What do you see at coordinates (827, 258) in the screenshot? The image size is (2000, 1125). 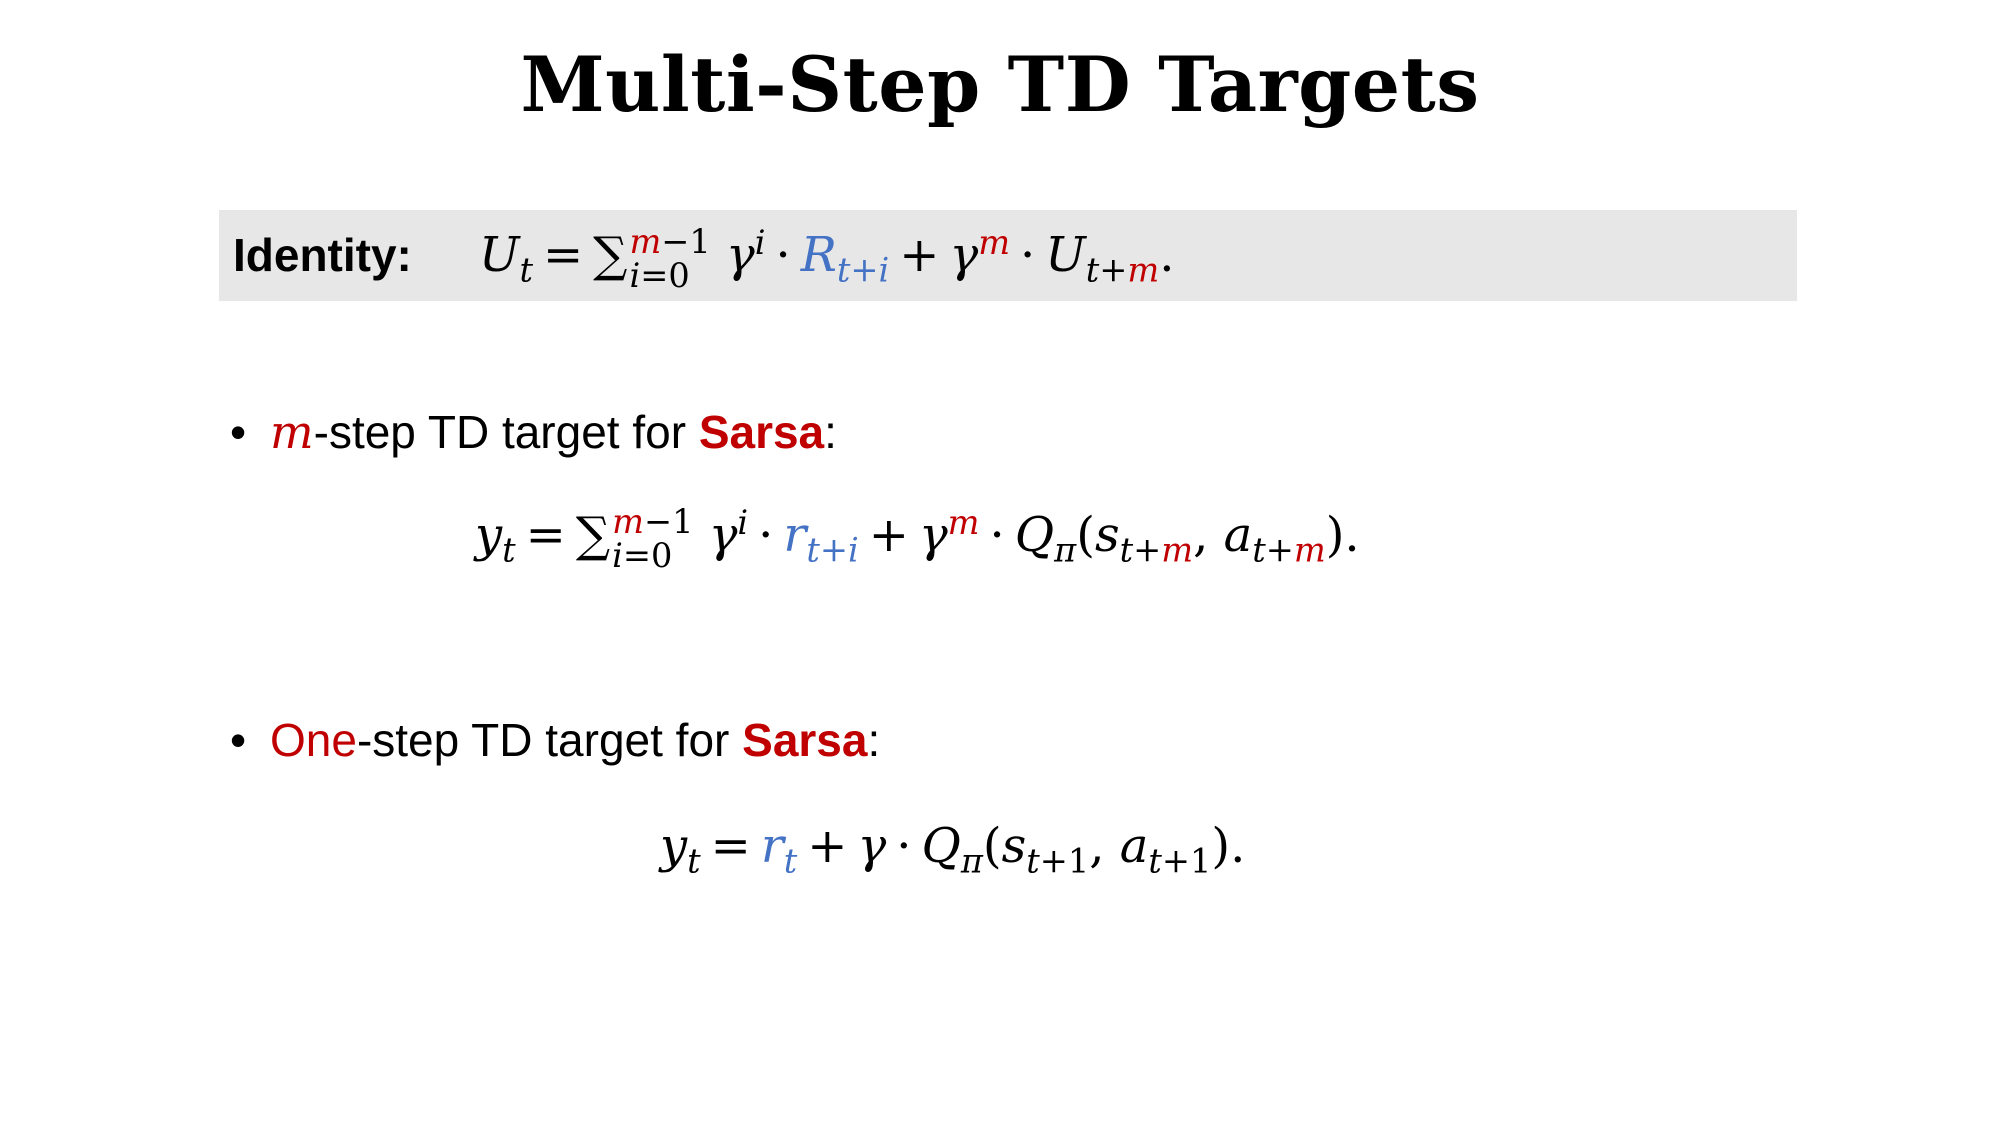 I see `identity-formula: Ut = ∑ m−1 i=0 γi · Rt+i + γm · Ut+m.` at bounding box center [827, 258].